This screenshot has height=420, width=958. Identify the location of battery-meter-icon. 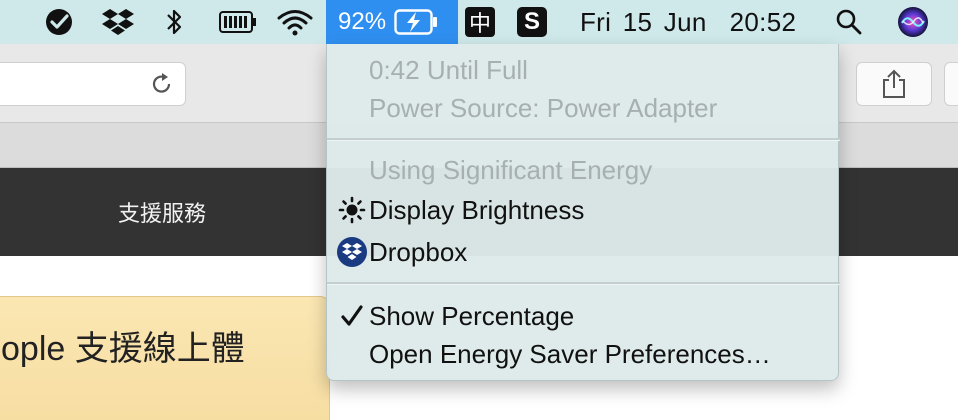
(238, 22).